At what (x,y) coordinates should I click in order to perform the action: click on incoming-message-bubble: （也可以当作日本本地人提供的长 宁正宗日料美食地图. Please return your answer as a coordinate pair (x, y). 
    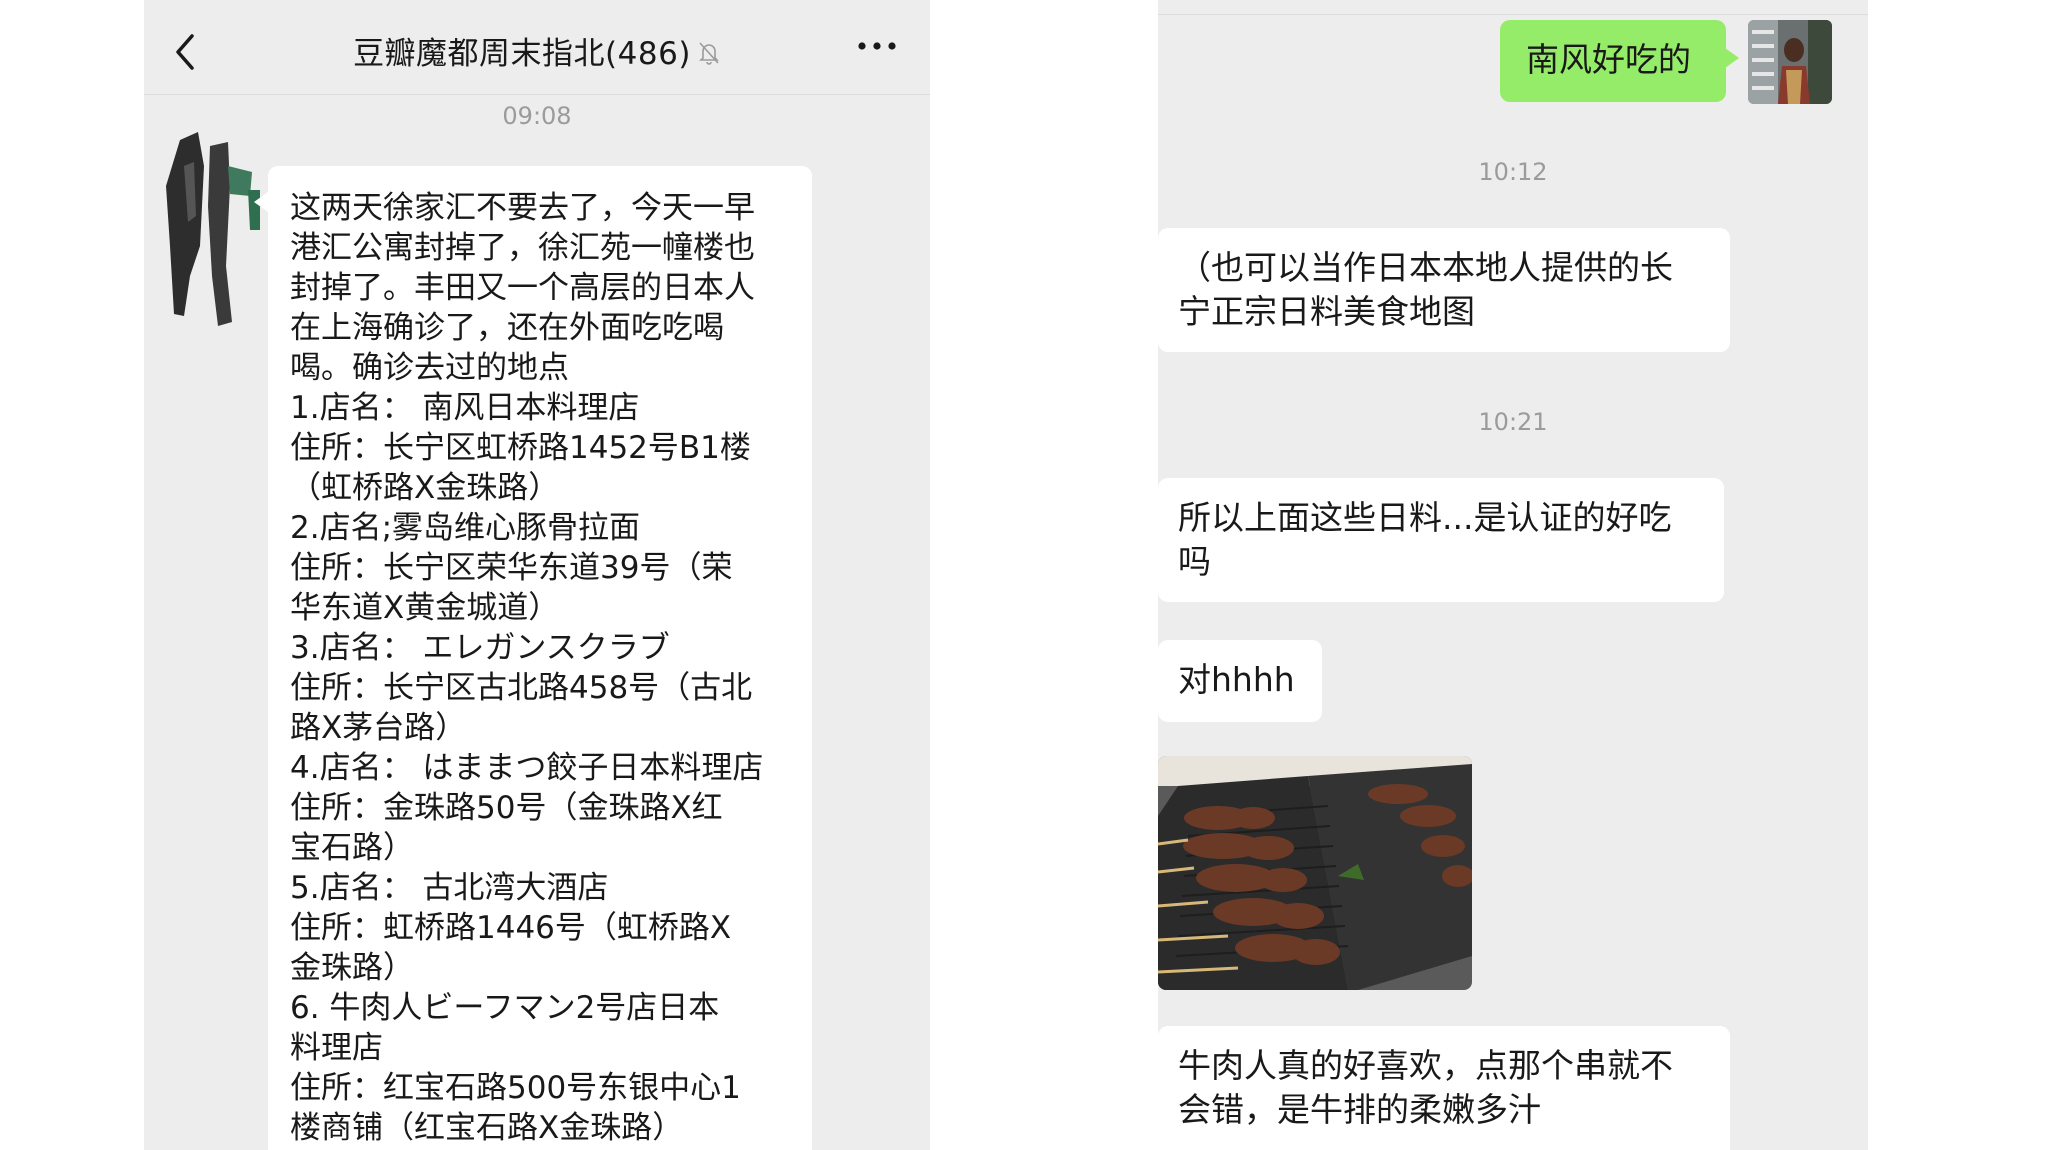
    Looking at the image, I should click on (1444, 290).